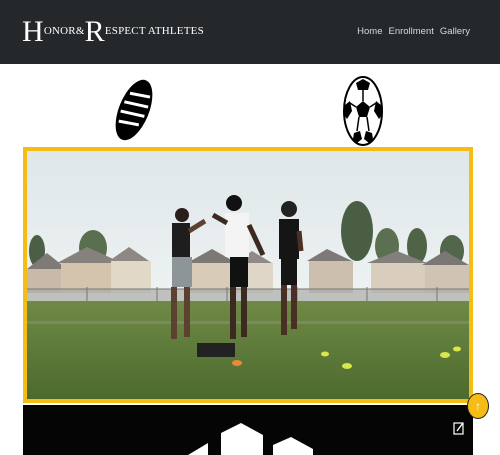  What do you see at coordinates (410, 31) in the screenshot?
I see `nav-link-enrollment: Enrollment` at bounding box center [410, 31].